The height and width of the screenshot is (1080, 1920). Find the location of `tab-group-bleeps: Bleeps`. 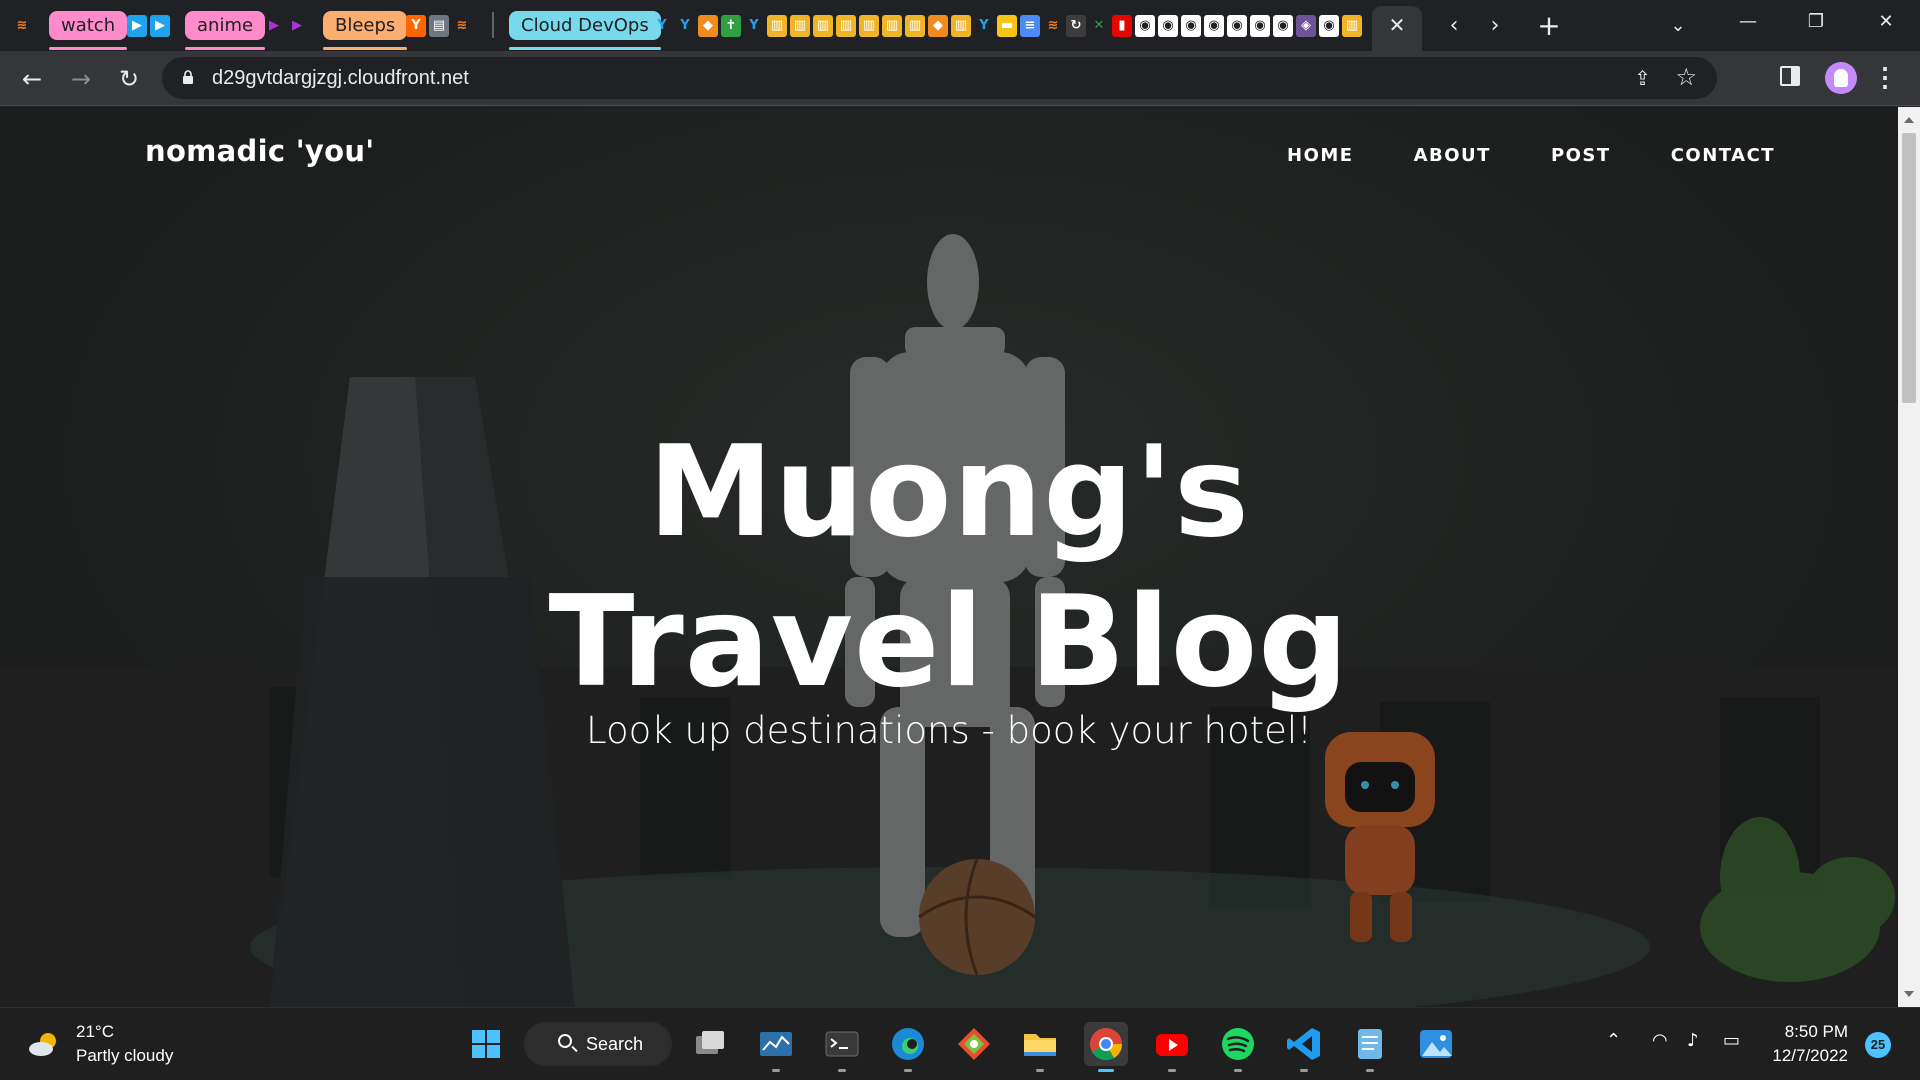

tab-group-bleeps: Bleeps is located at coordinates (365, 30).